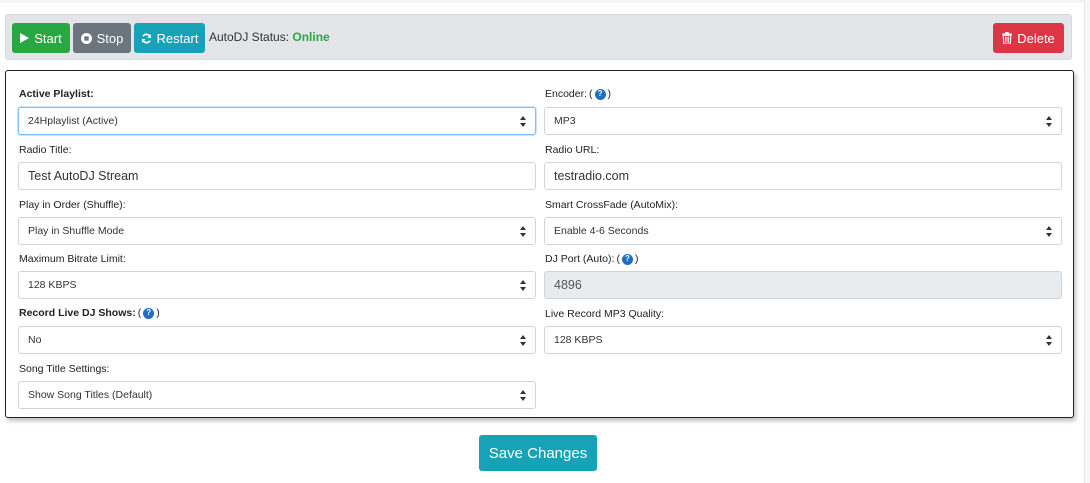  What do you see at coordinates (538, 37) in the screenshot?
I see `autodj-toolbar: Start Stop Restart AutoDJ Status: Online` at bounding box center [538, 37].